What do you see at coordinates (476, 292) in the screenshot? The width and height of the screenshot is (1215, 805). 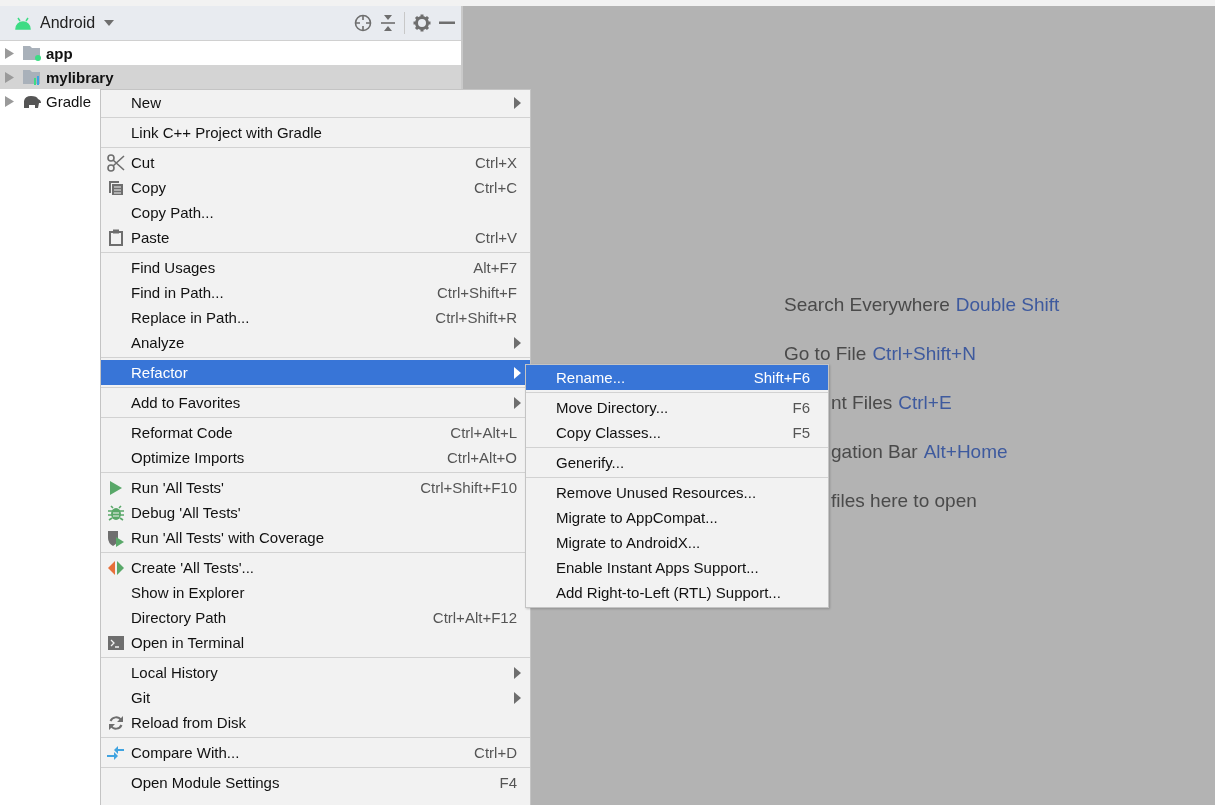 I see `shortcut-text: Ctrl+Shift+F` at bounding box center [476, 292].